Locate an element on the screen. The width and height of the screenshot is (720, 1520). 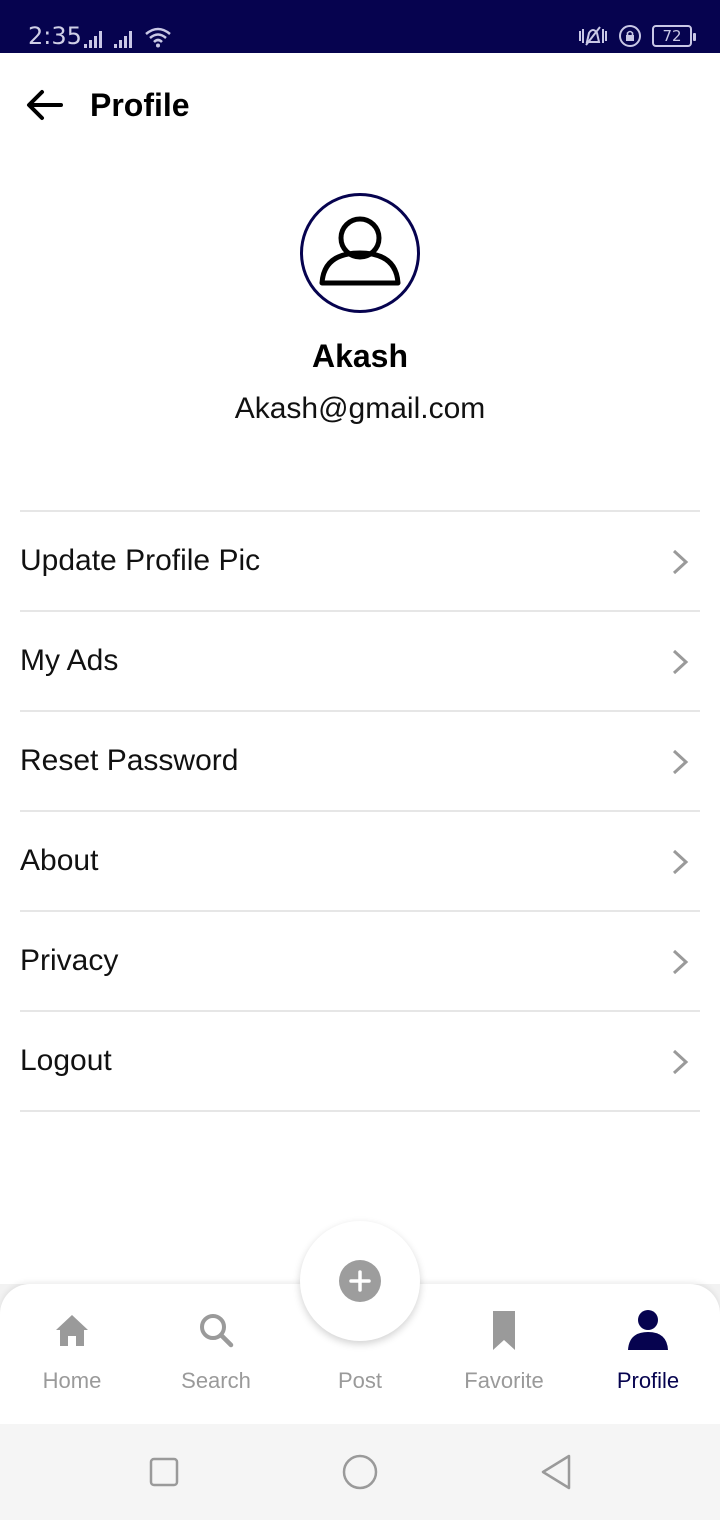
back-button is located at coordinates (44, 105).